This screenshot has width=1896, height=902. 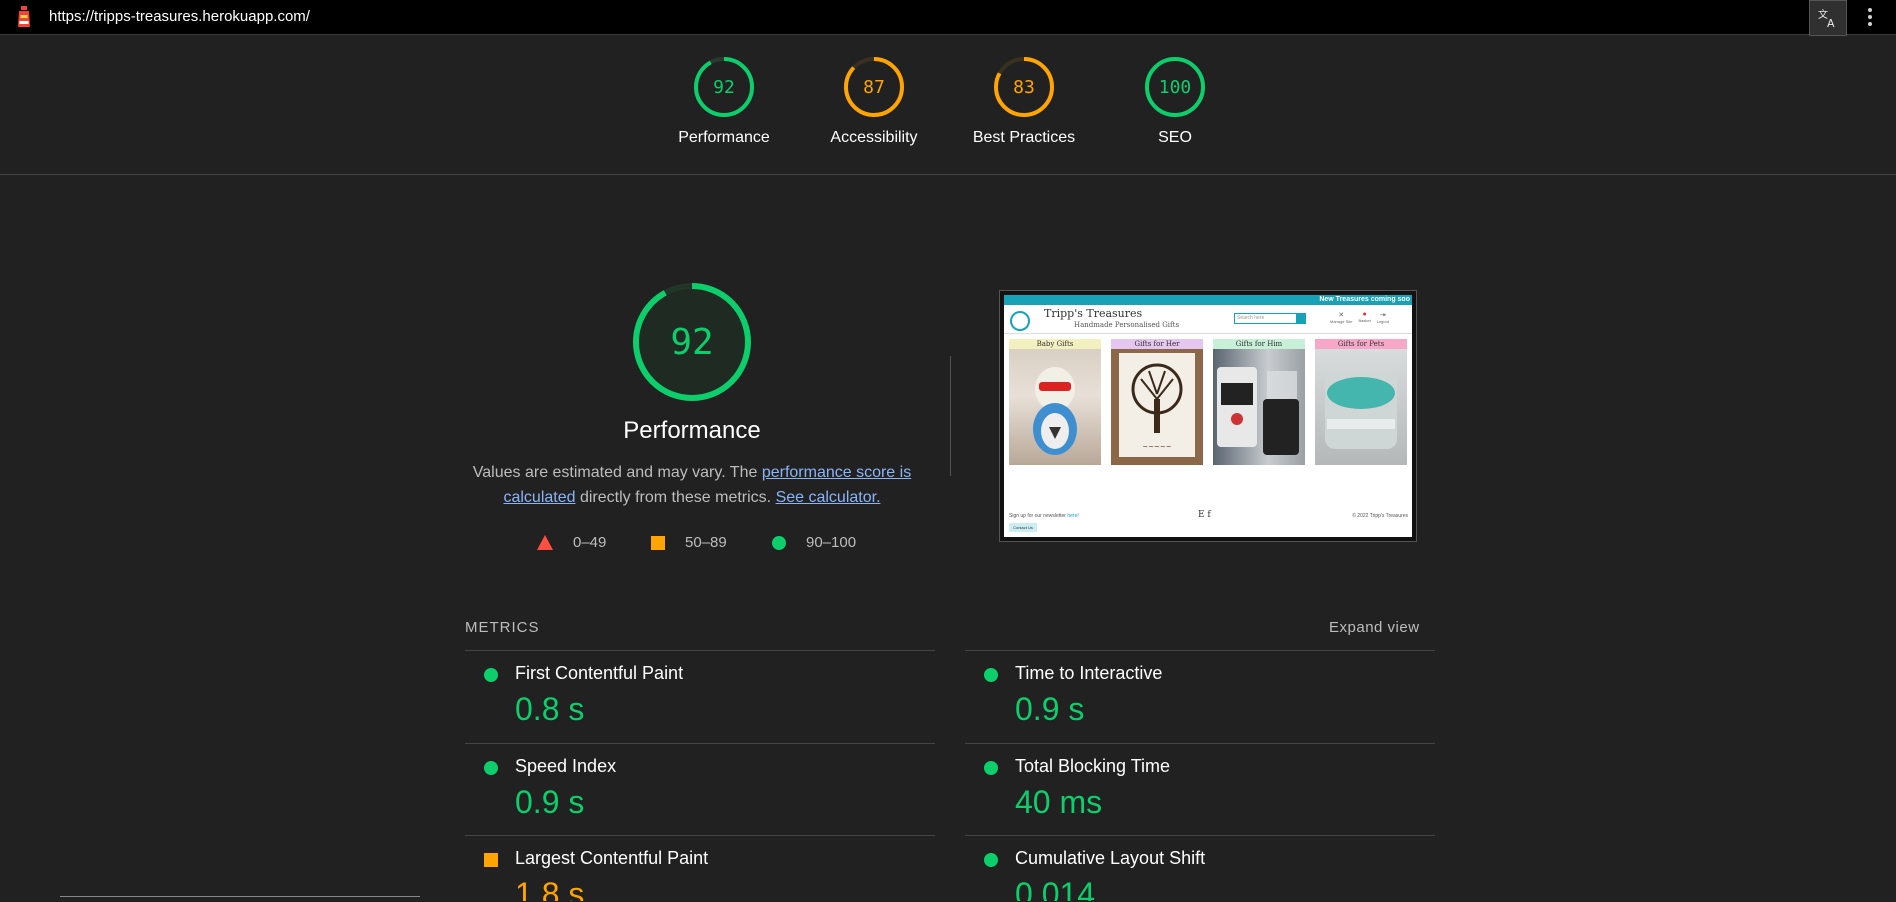 What do you see at coordinates (1374, 627) in the screenshot?
I see `expand-view-toggle: Expand view` at bounding box center [1374, 627].